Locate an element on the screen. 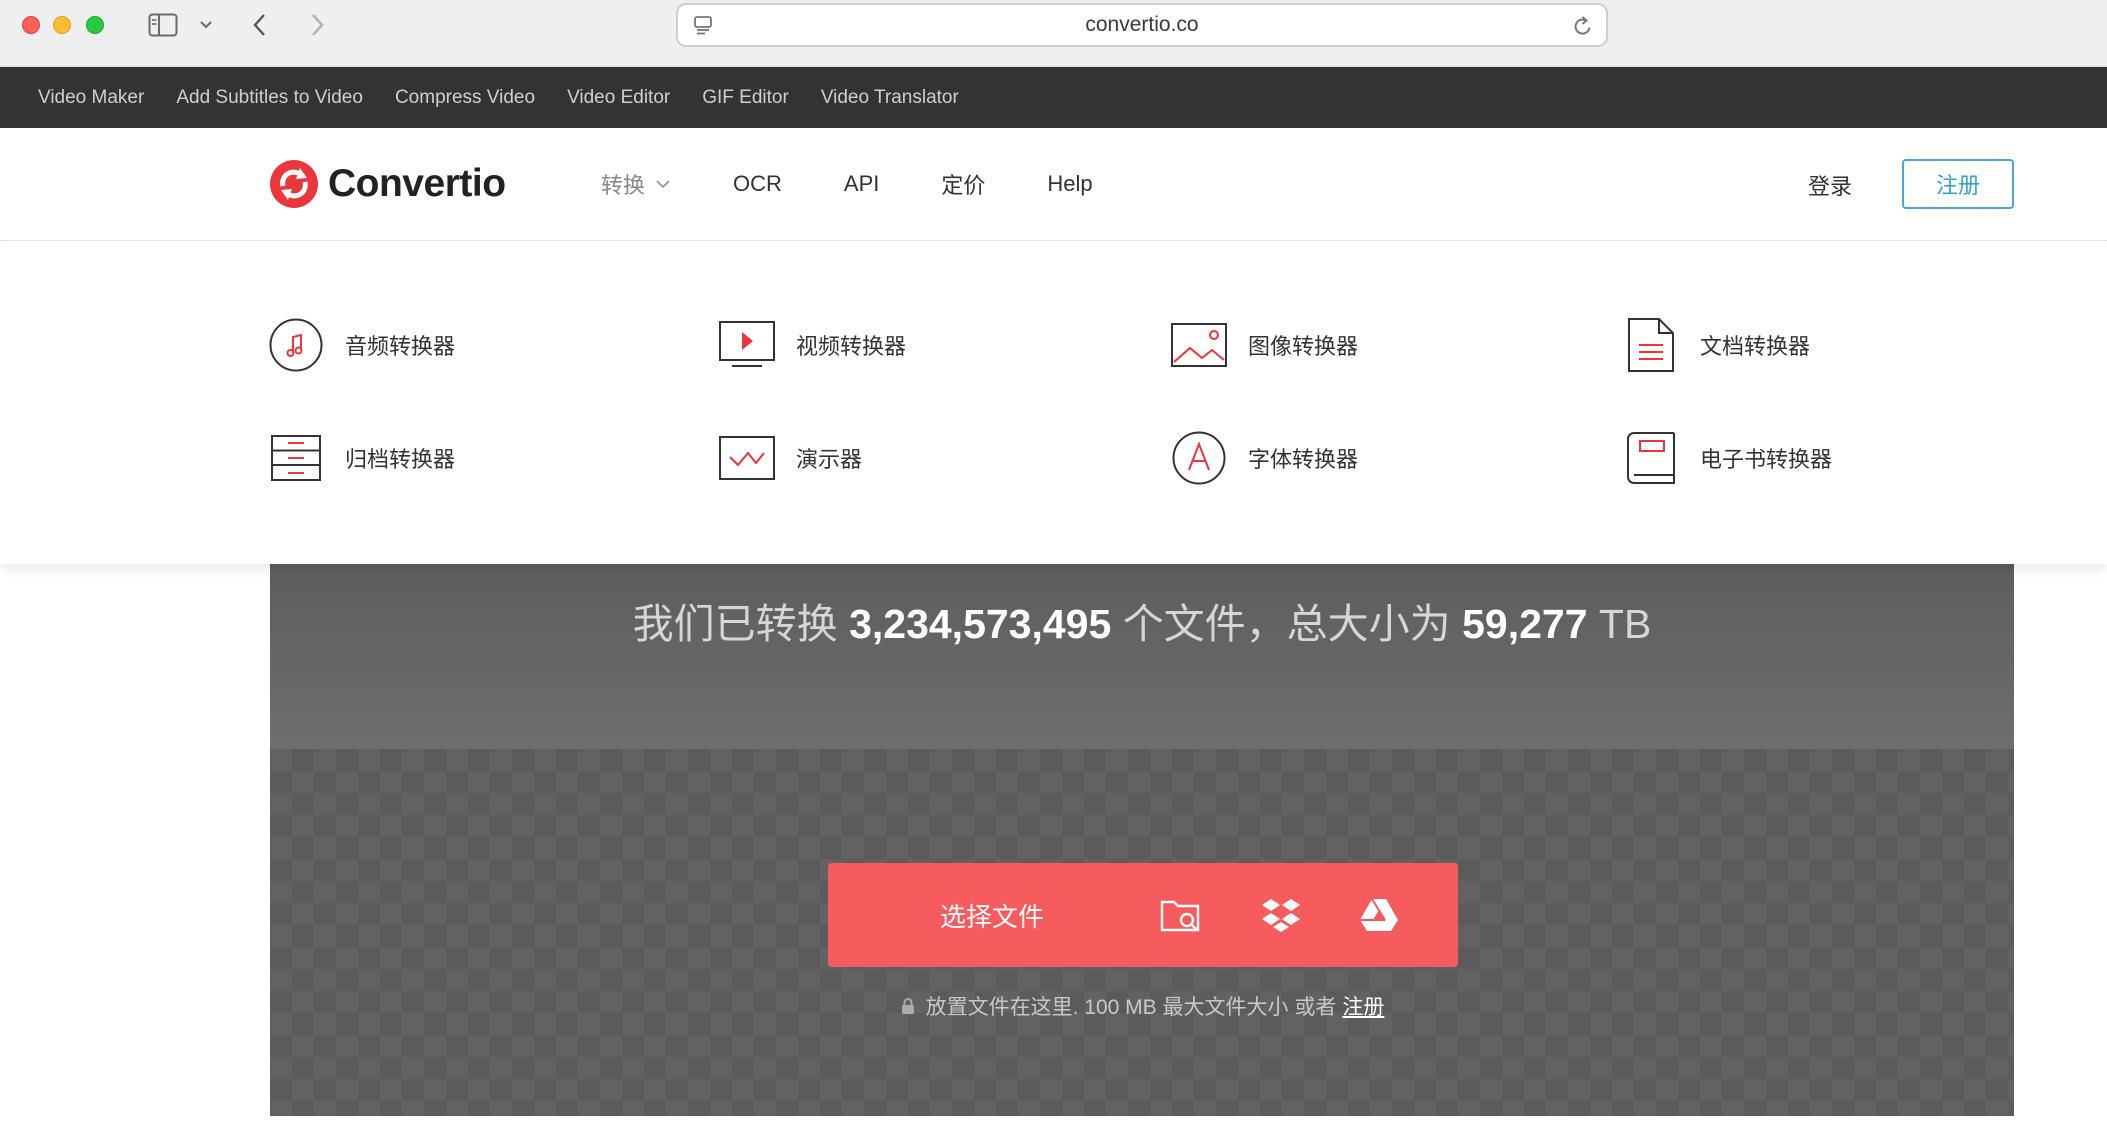  converter-video-label: 视频转换器 is located at coordinates (851, 346).